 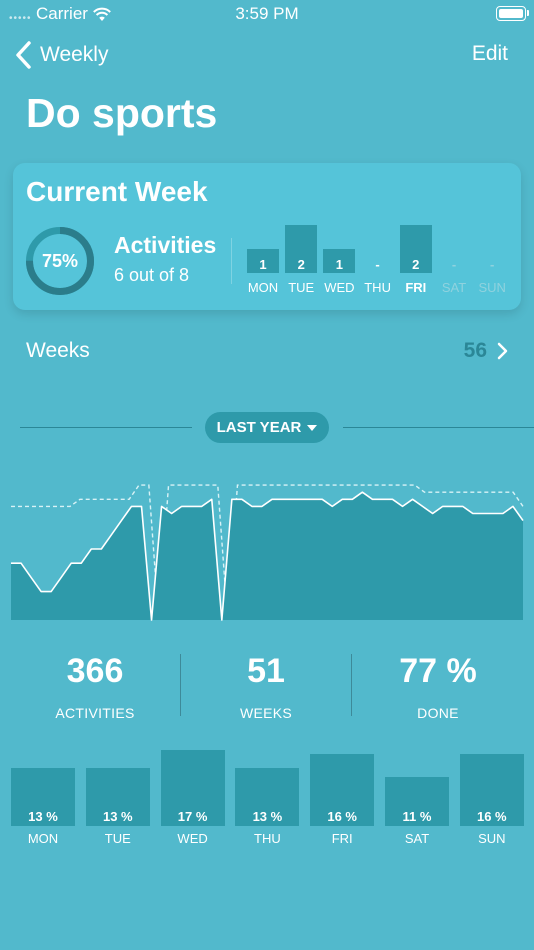 I want to click on battery-tip, so click(x=528, y=13).